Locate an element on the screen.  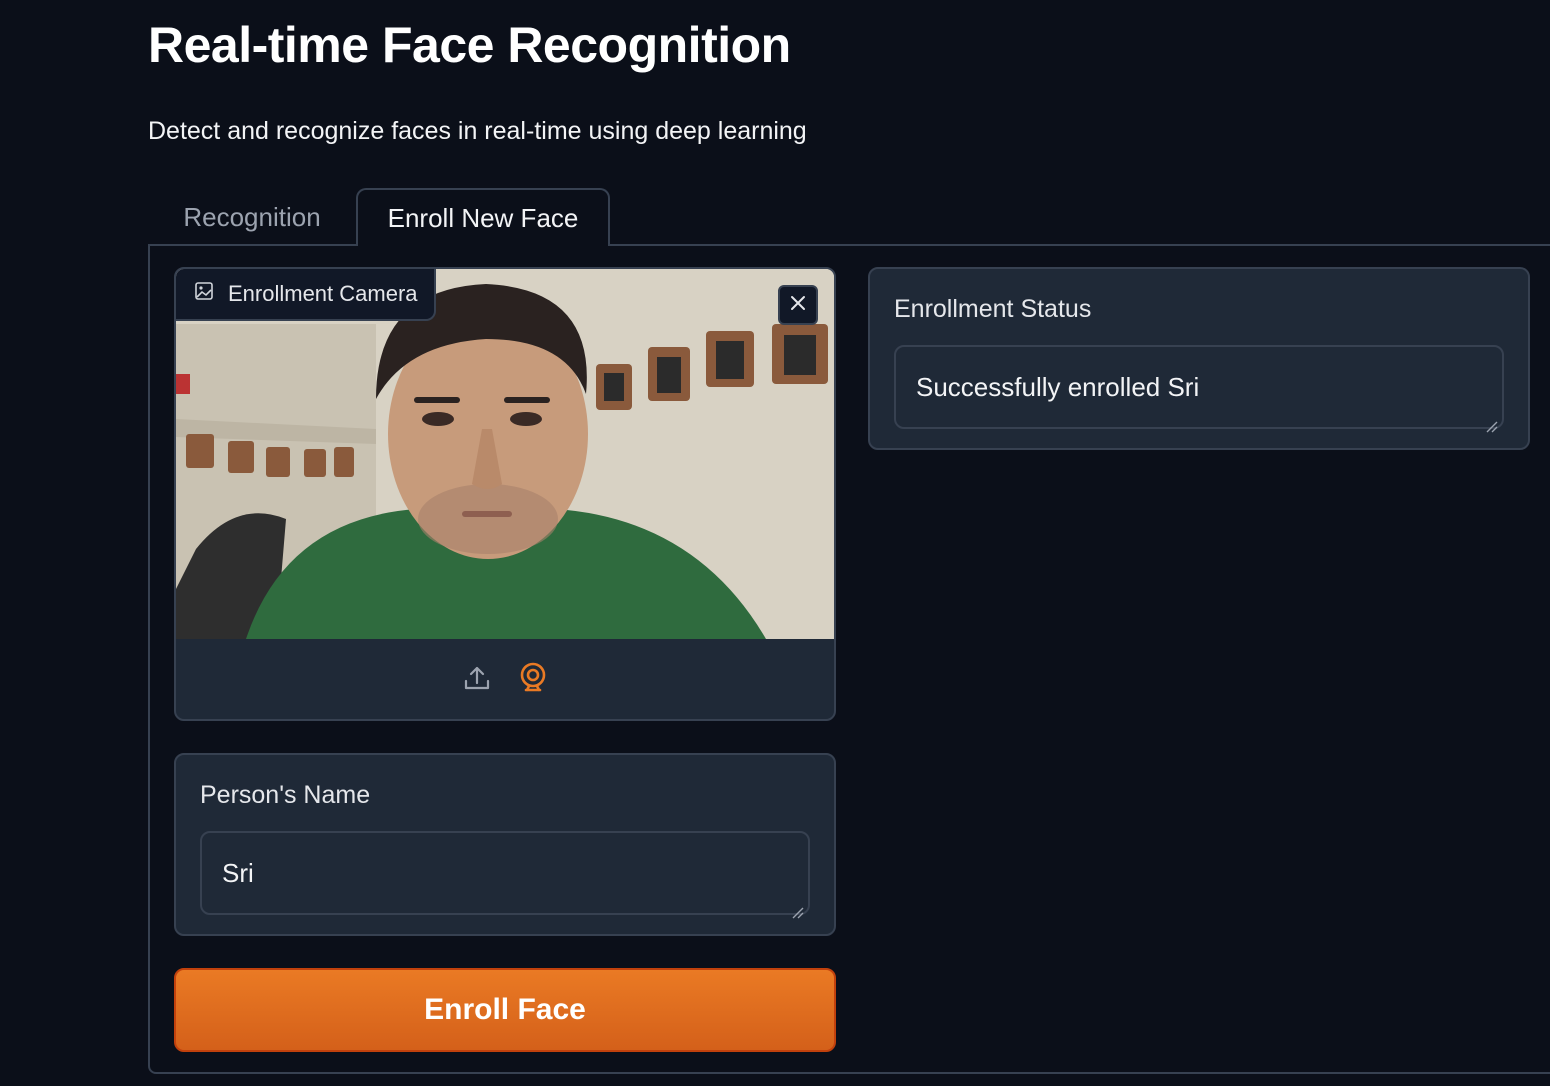
webcam-icon is located at coordinates (533, 680).